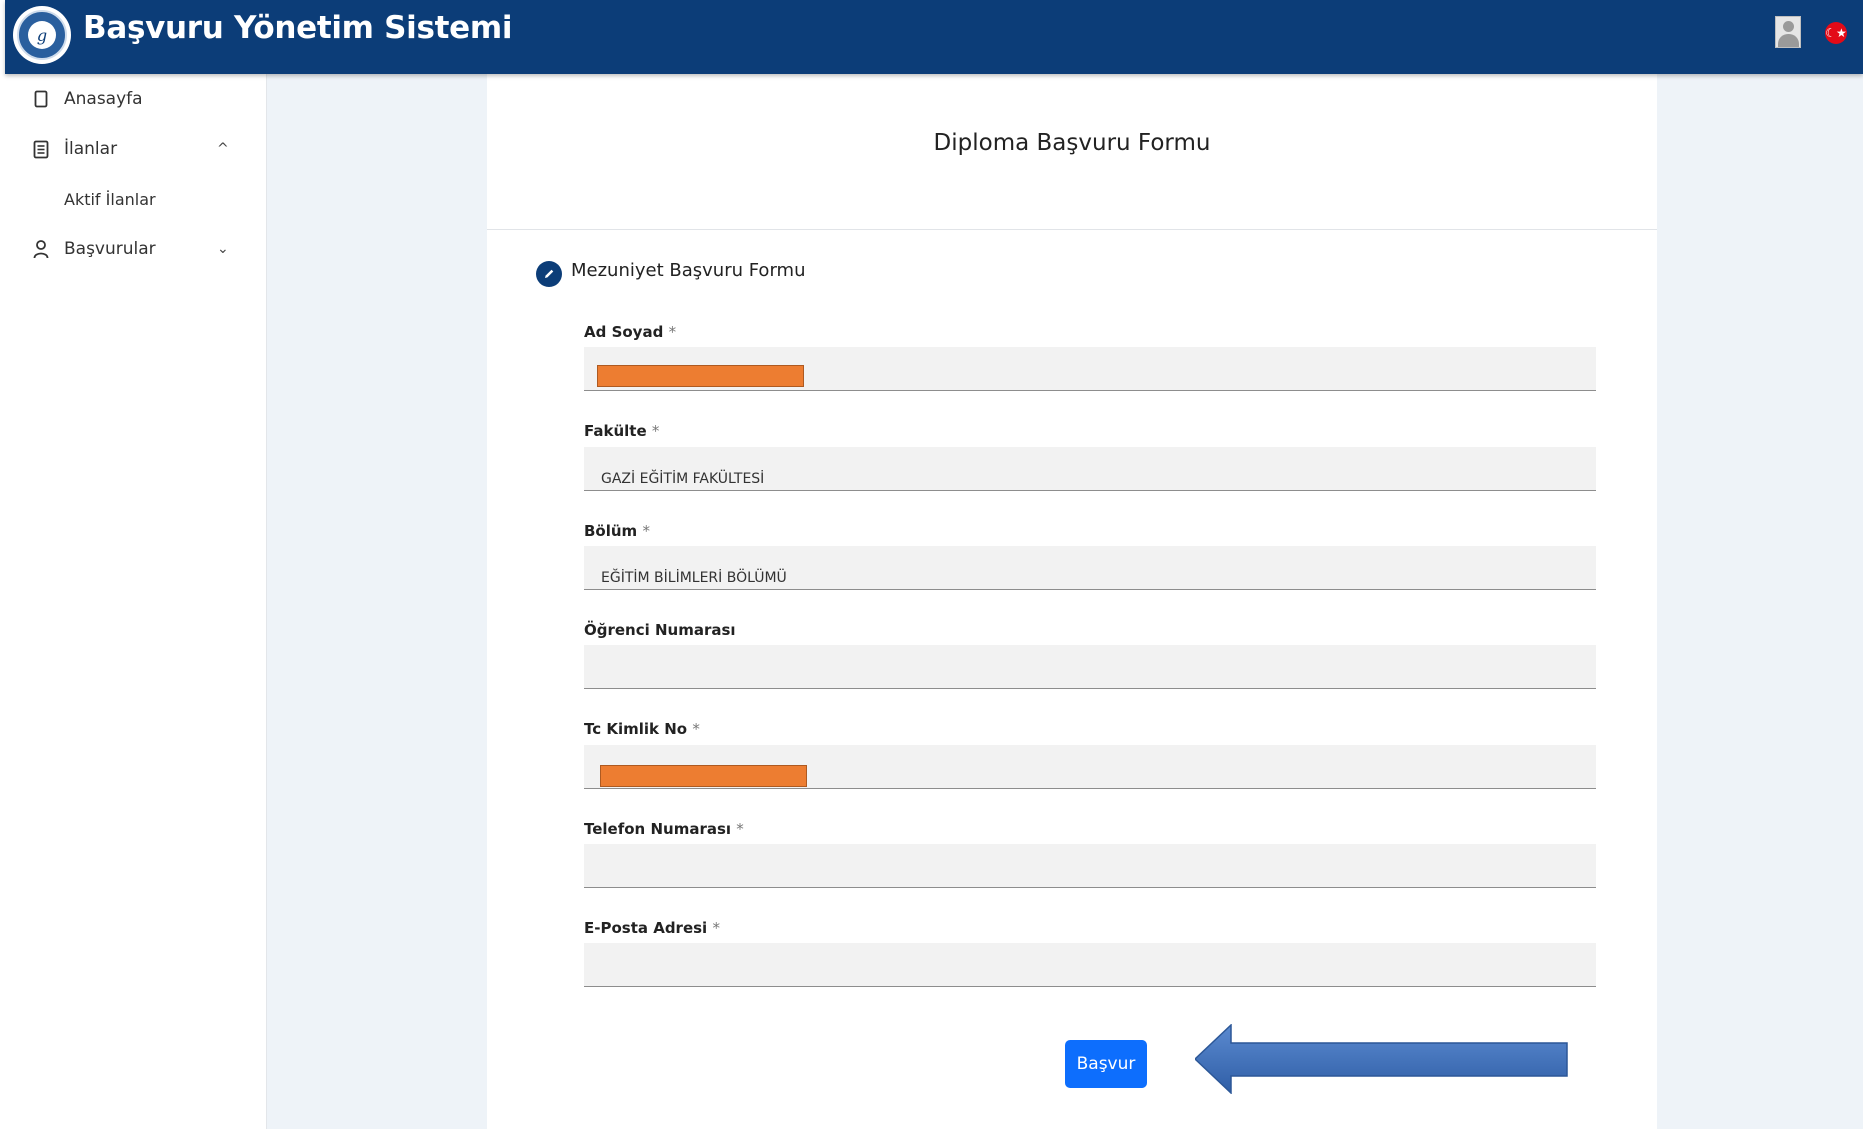 Image resolution: width=1863 pixels, height=1129 pixels. I want to click on sidebar-item-ilanlar: İlanlar ^, so click(136, 149).